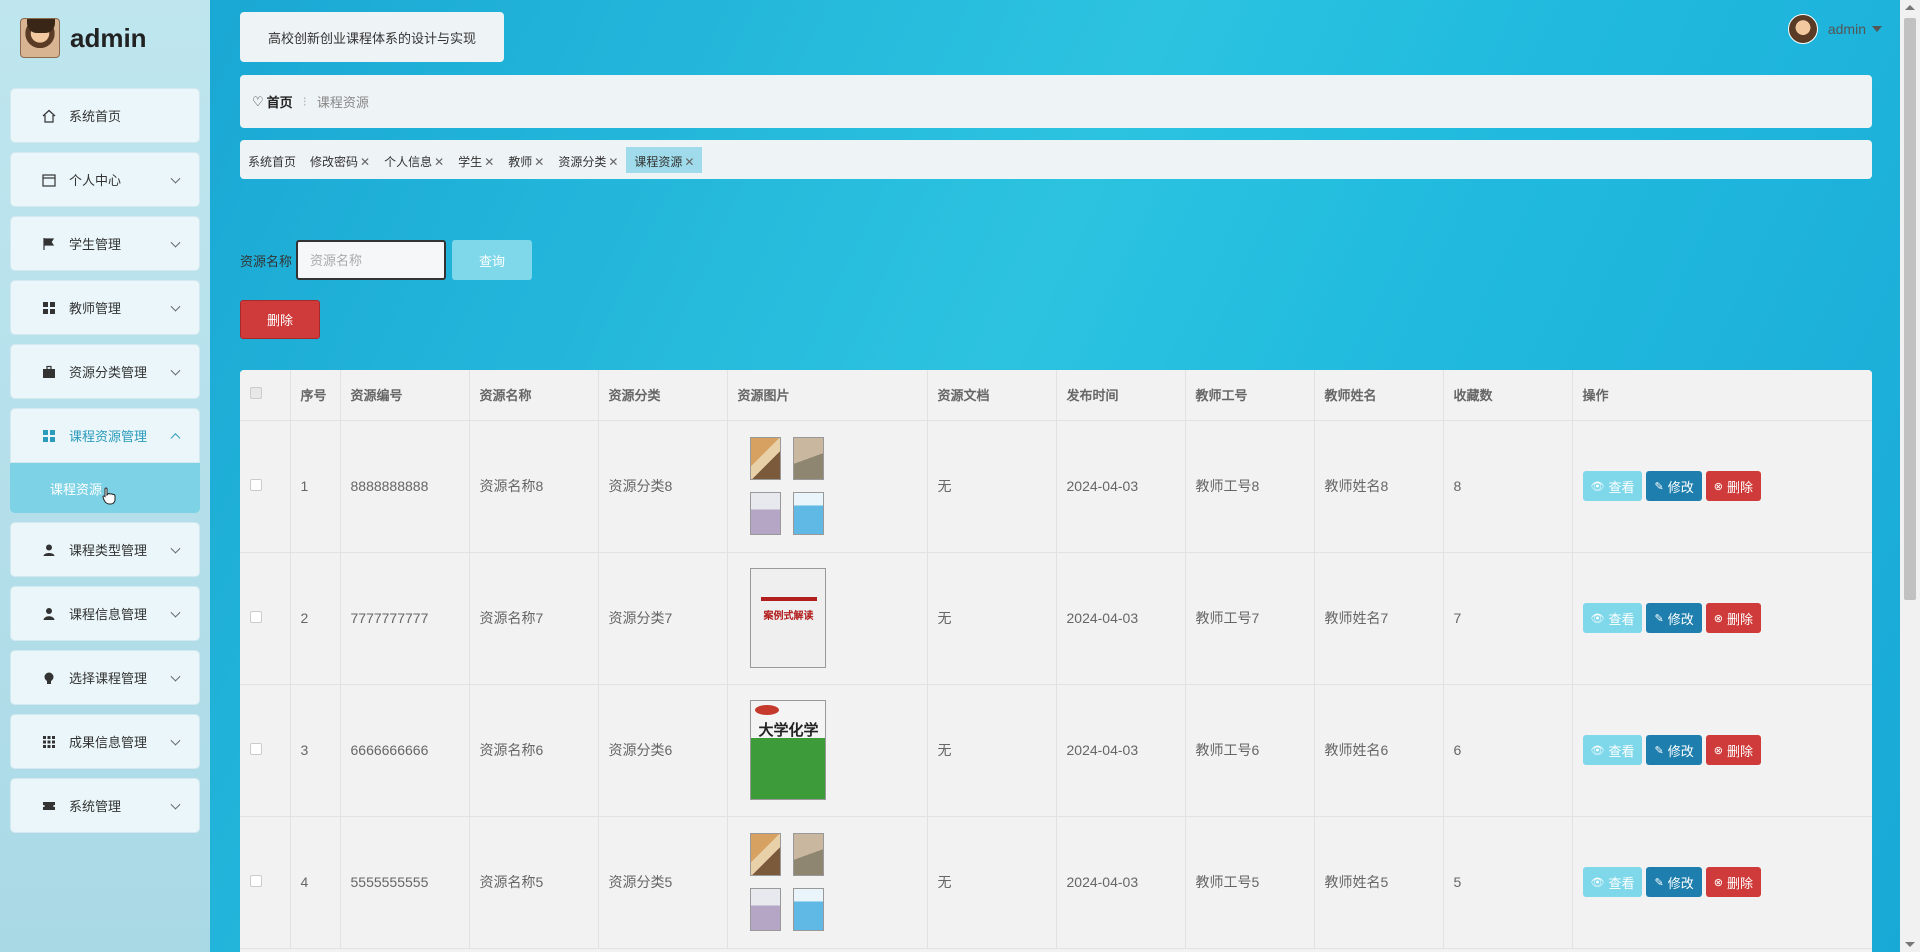 The width and height of the screenshot is (1920, 952). I want to click on cell-teacher-id: 教师工号6, so click(1250, 750).